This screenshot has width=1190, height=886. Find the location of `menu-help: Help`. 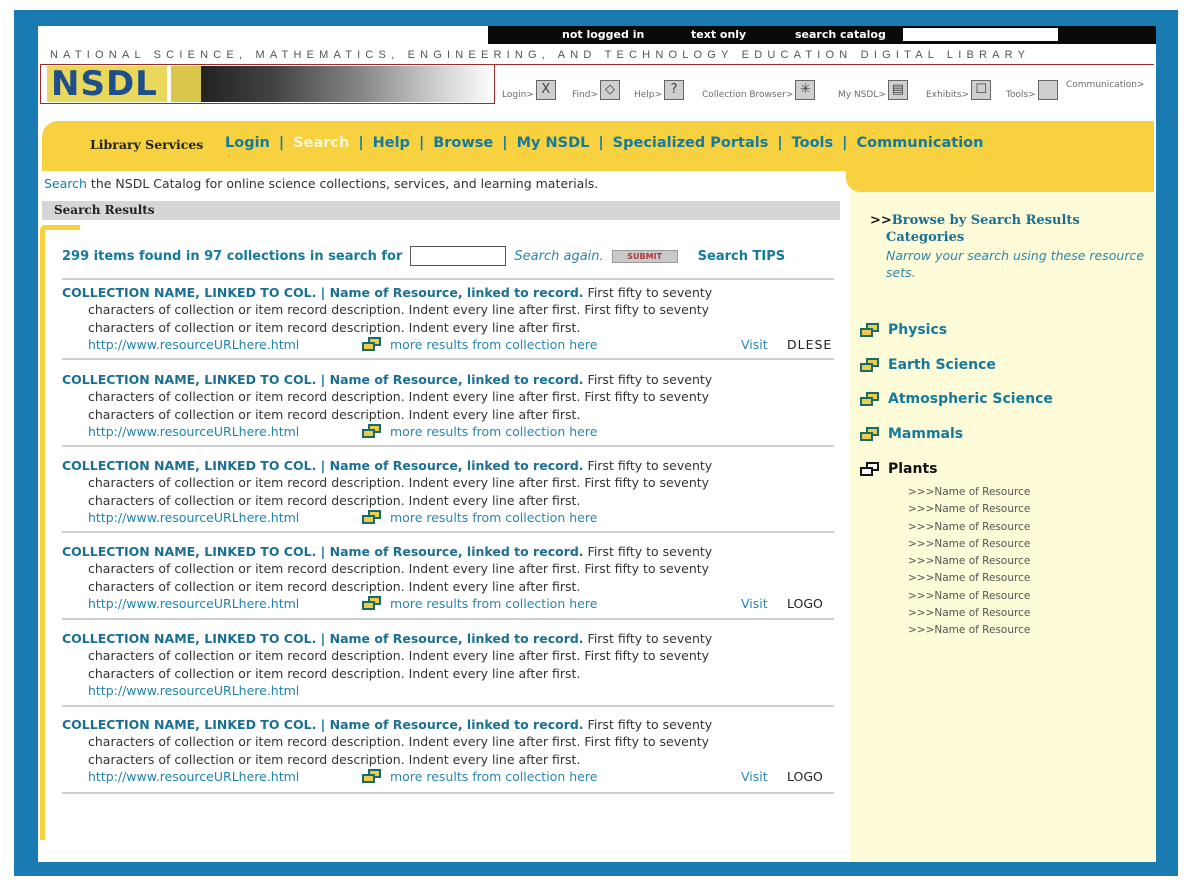

menu-help: Help is located at coordinates (391, 143).